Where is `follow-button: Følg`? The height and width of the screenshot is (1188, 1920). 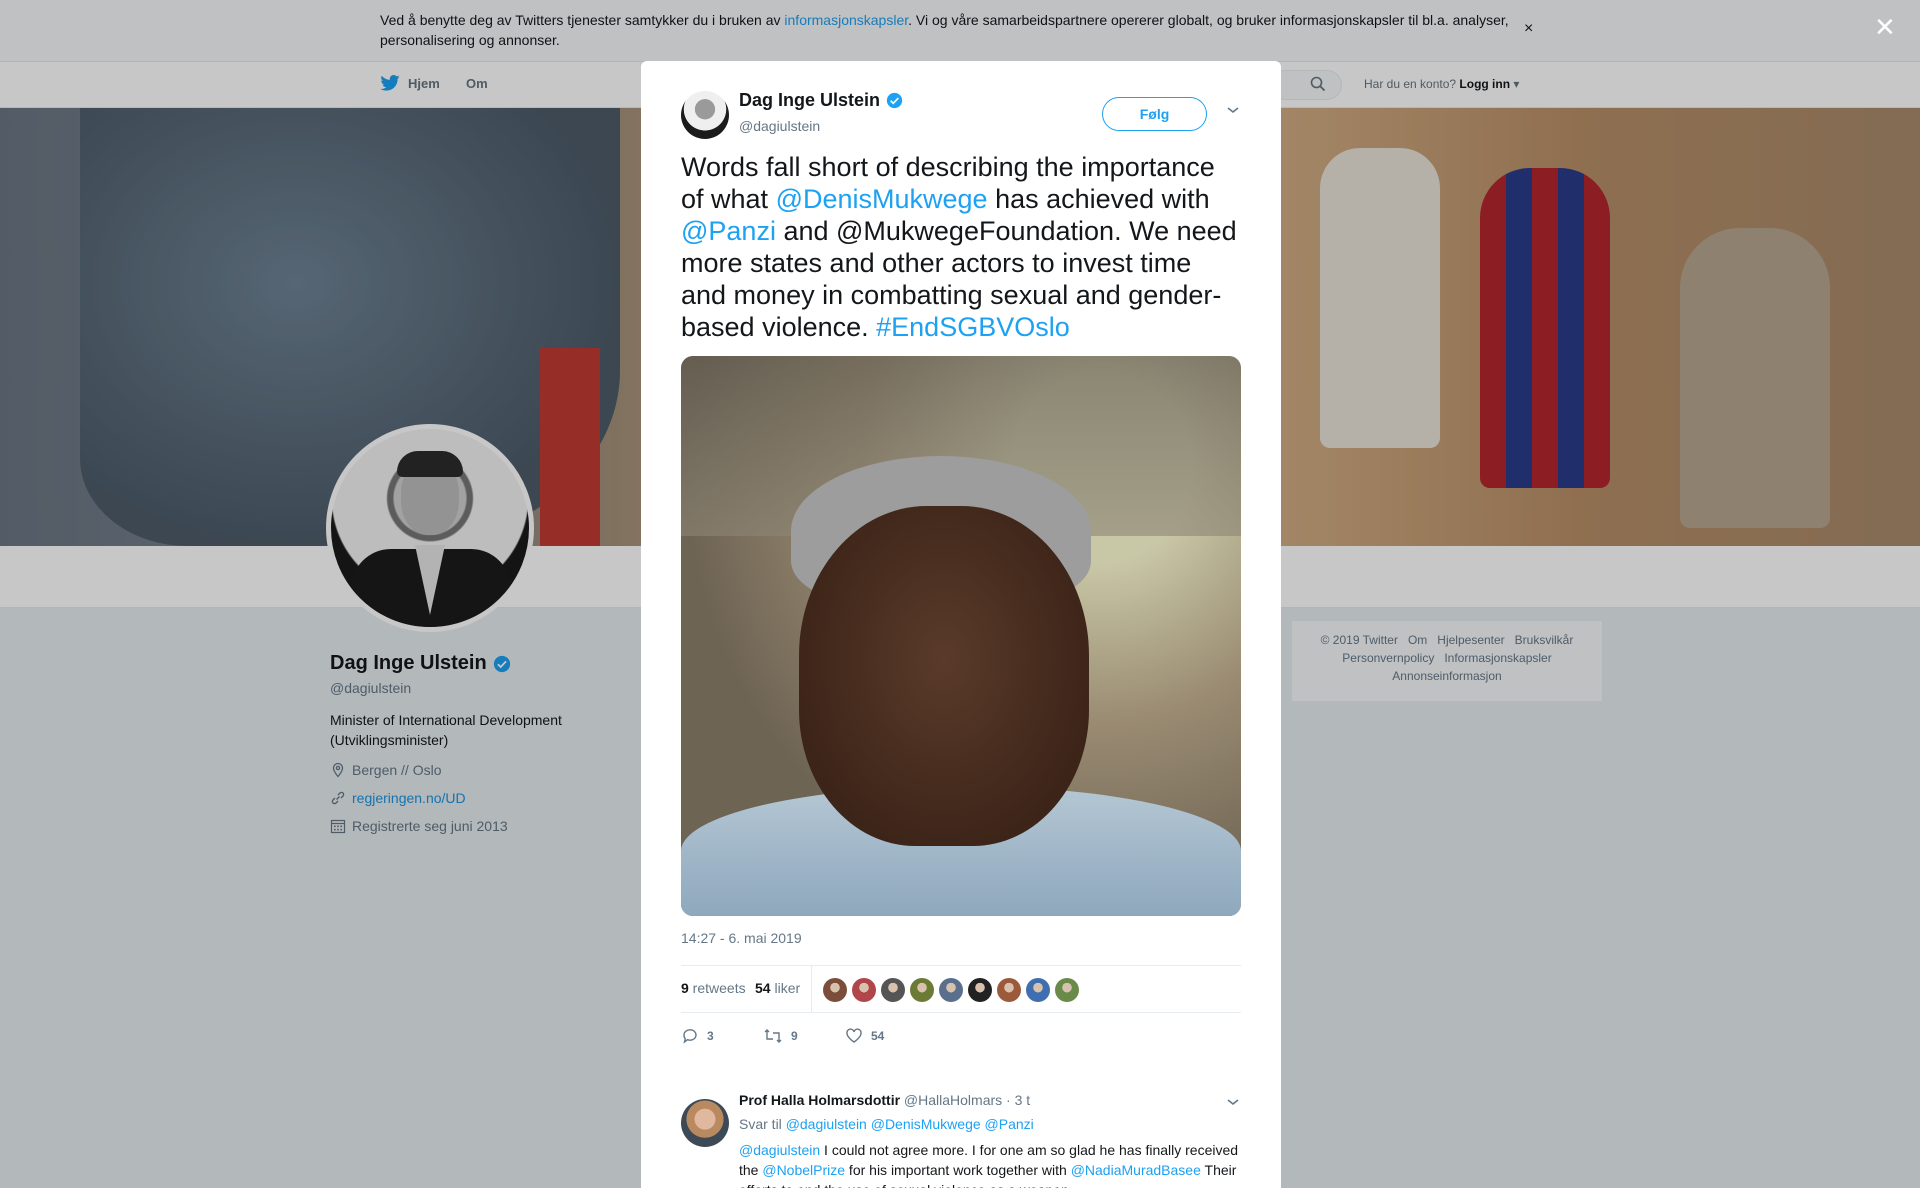
follow-button: Følg is located at coordinates (1154, 114).